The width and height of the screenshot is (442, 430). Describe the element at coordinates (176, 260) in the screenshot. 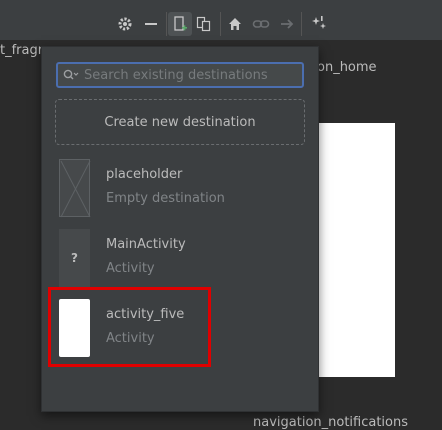

I see `destination-item-mainactivity: ? MainActivity Activity` at that location.